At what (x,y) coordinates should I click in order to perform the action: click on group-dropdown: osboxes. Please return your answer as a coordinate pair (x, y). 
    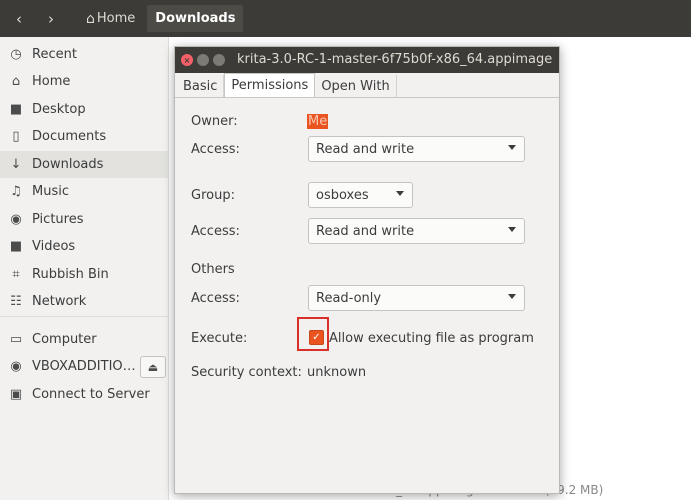
    Looking at the image, I should click on (360, 195).